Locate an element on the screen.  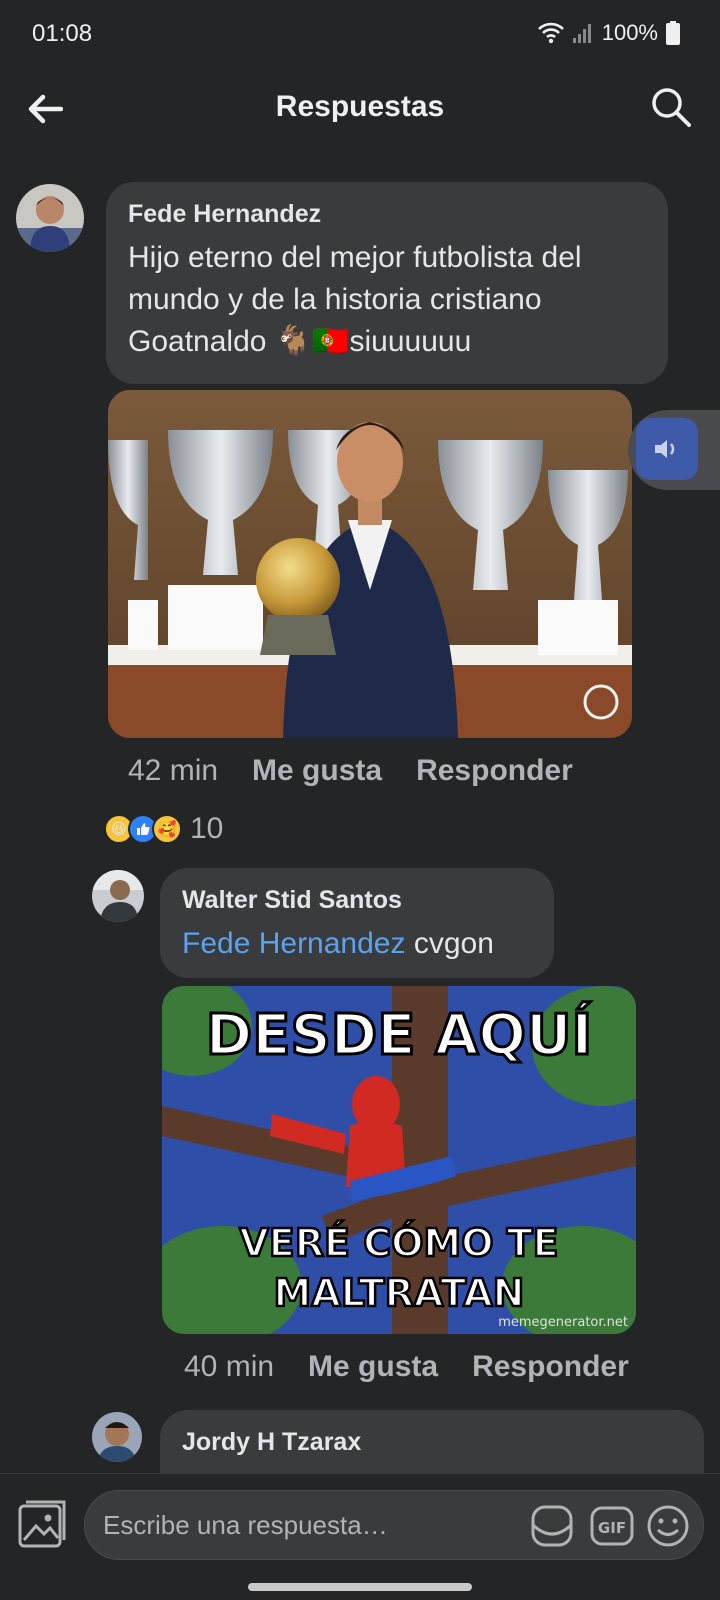
gallery-button is located at coordinates (42, 1524).